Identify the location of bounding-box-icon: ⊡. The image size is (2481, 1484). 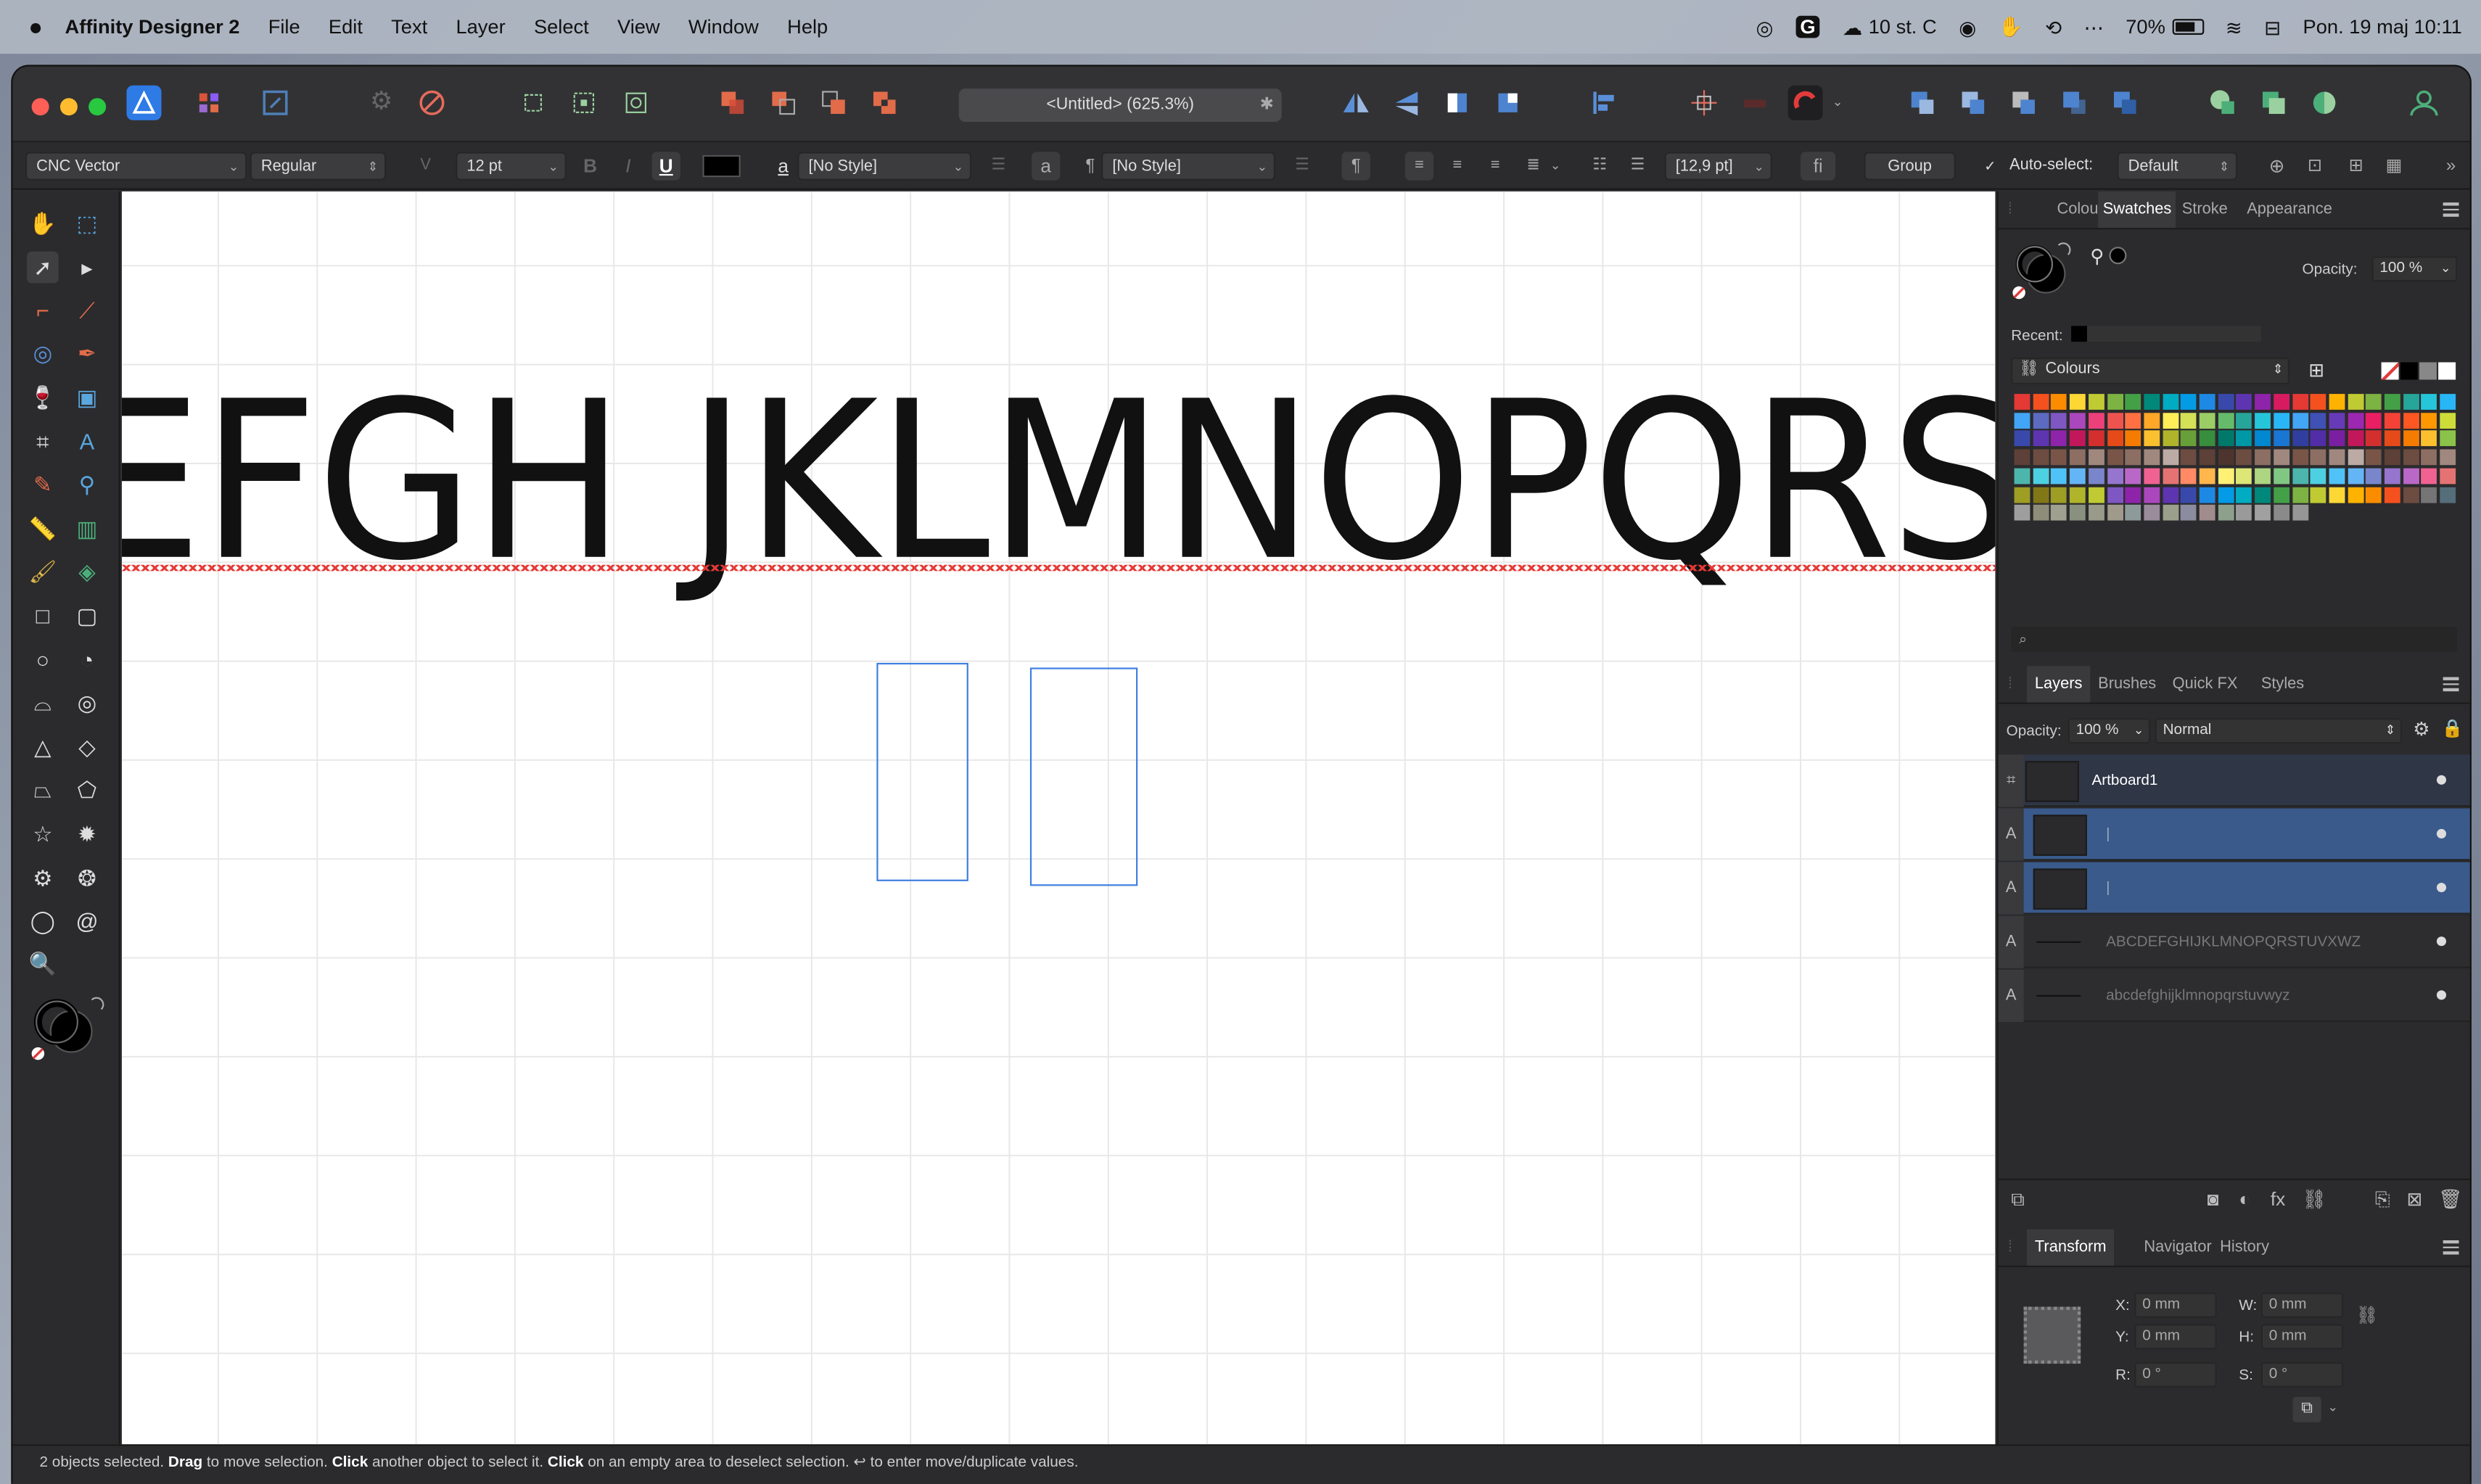
(2315, 166).